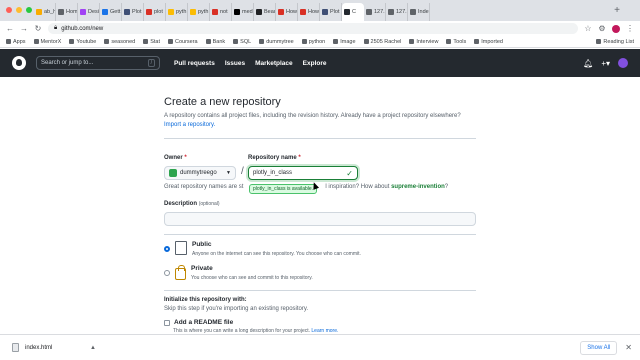 This screenshot has height=360, width=640. I want to click on downloads-bar: index.html ▲ Show All ✕, so click(320, 347).